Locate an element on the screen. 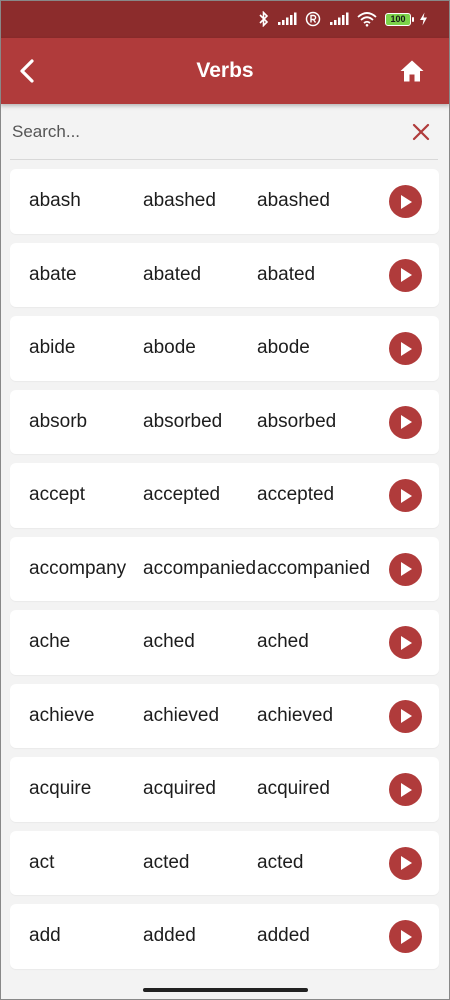 The width and height of the screenshot is (450, 1000). clear-search-button is located at coordinates (421, 132).